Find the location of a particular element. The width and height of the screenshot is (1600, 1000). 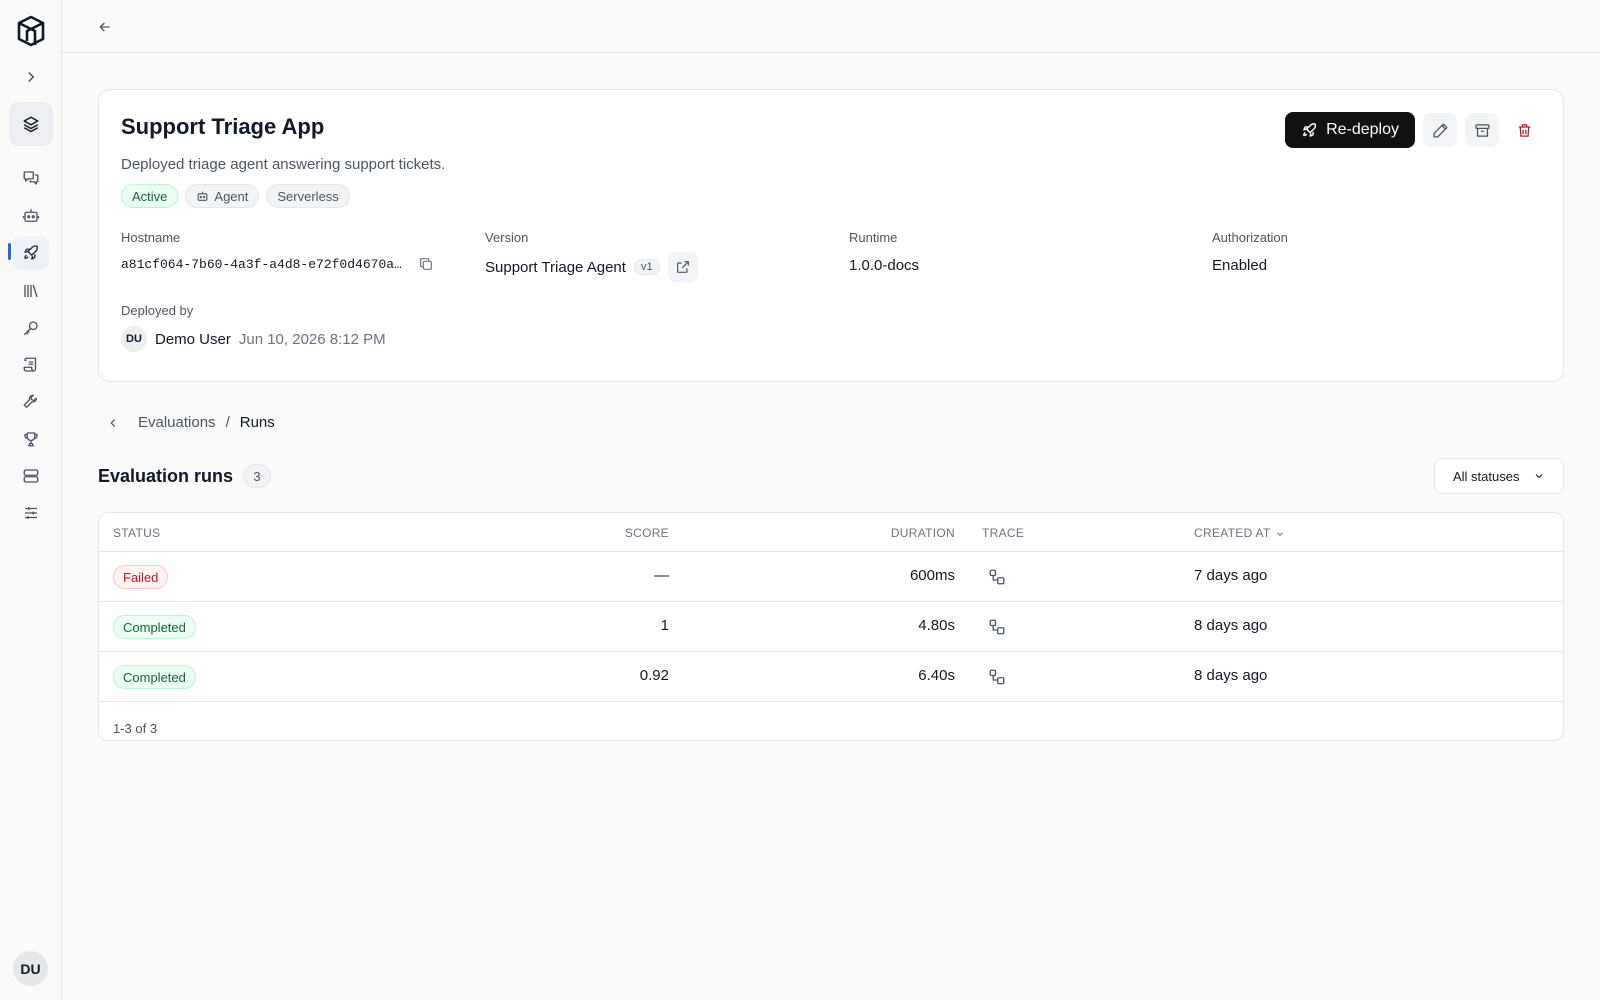

pencil-icon is located at coordinates (1440, 130).